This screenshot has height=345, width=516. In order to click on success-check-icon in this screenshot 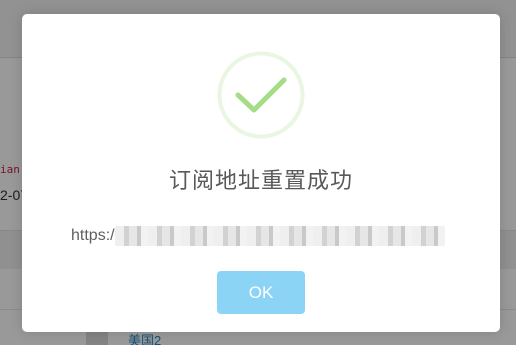, I will do `click(261, 95)`.